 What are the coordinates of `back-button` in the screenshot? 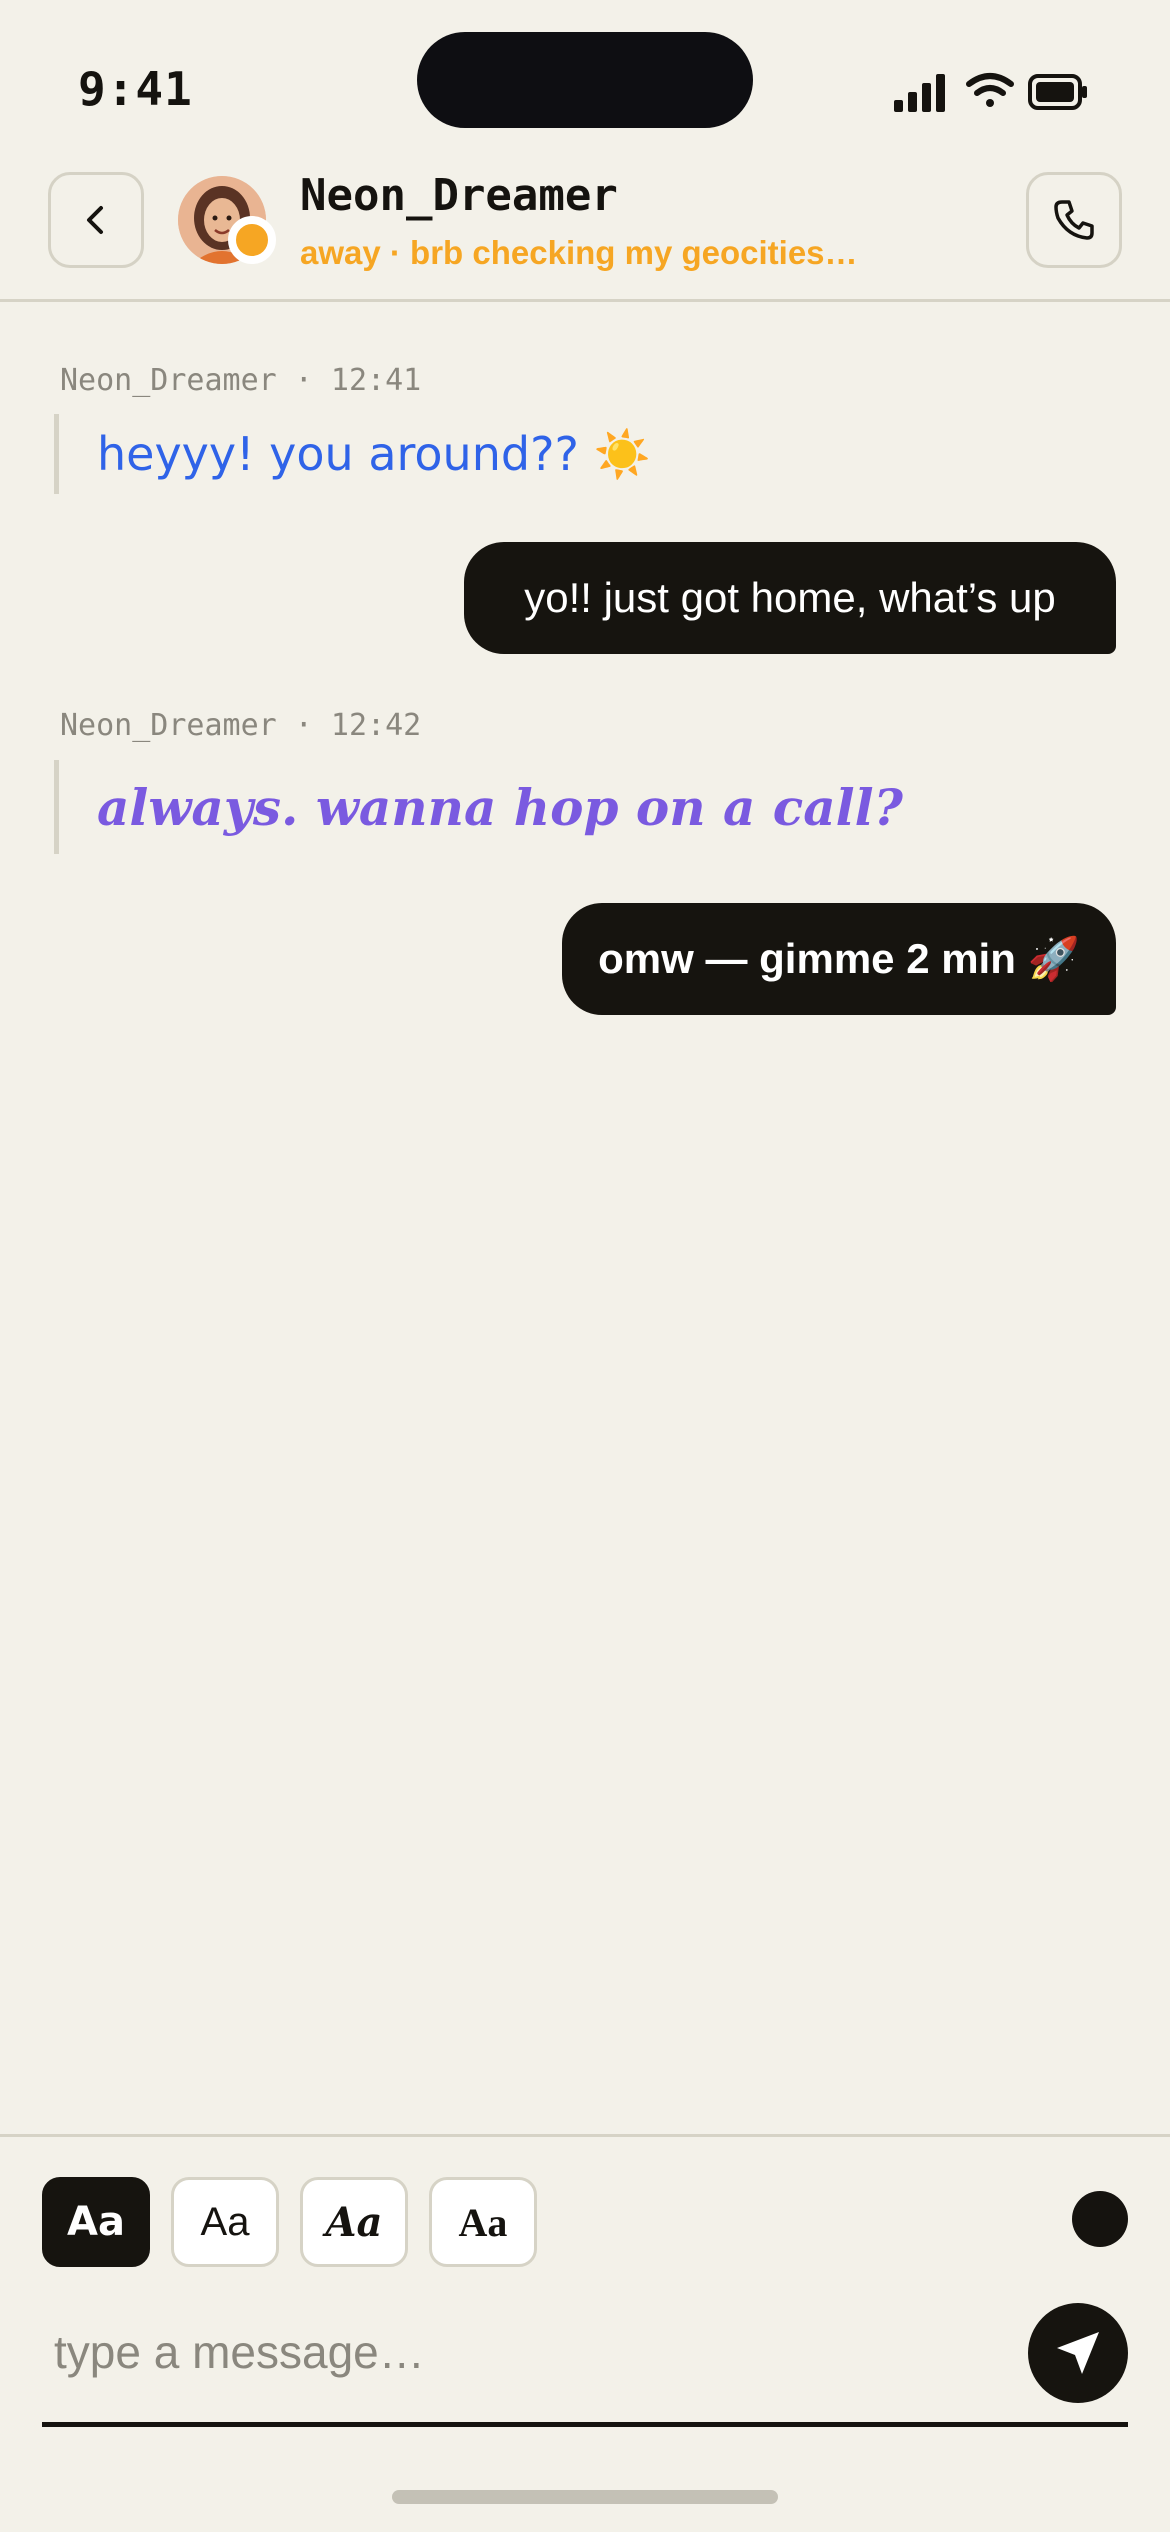 It's located at (96, 220).